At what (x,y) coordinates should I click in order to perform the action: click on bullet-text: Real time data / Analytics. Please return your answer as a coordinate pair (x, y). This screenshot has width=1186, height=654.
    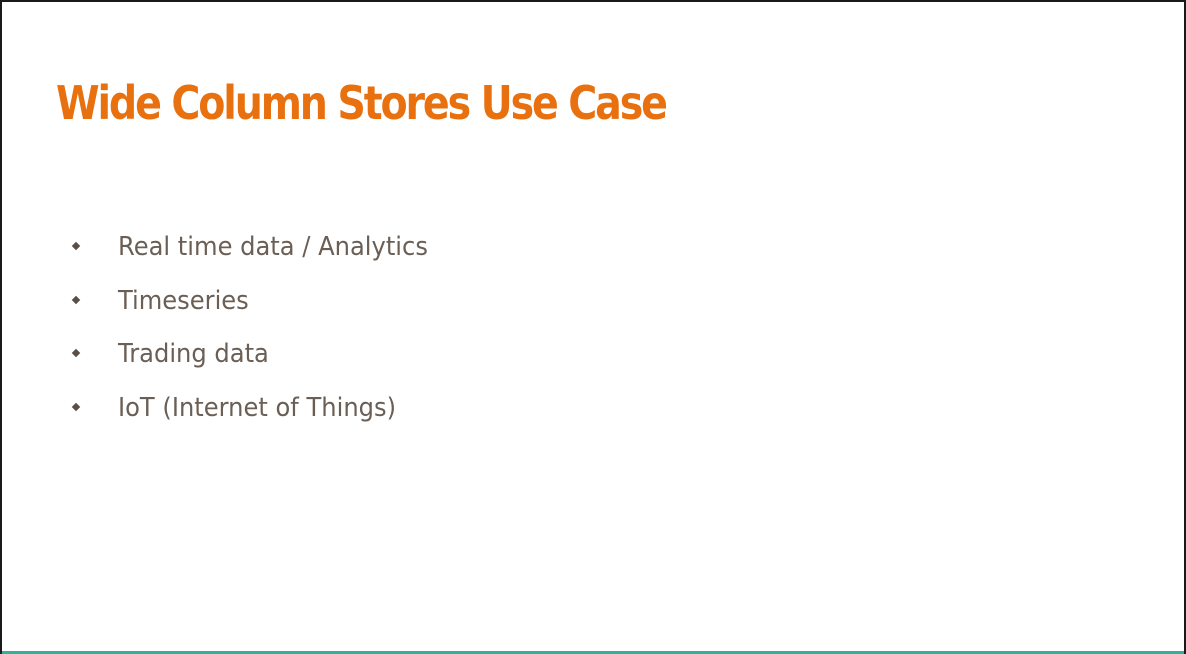
    Looking at the image, I should click on (273, 247).